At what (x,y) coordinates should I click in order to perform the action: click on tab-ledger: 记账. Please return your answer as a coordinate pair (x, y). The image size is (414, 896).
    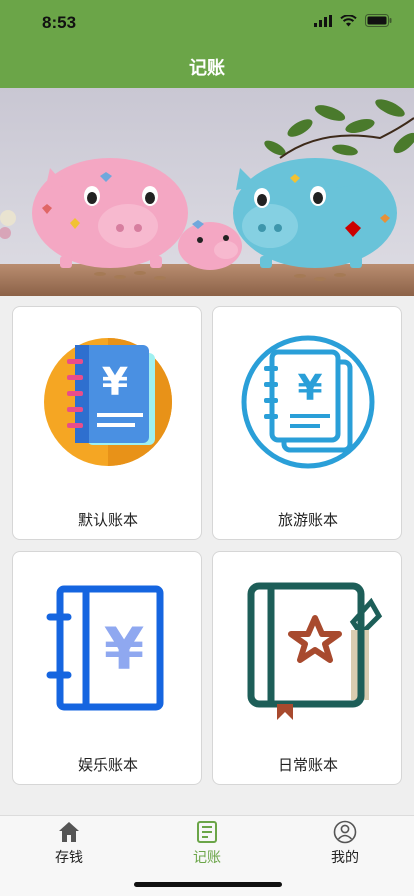
    Looking at the image, I should click on (207, 845).